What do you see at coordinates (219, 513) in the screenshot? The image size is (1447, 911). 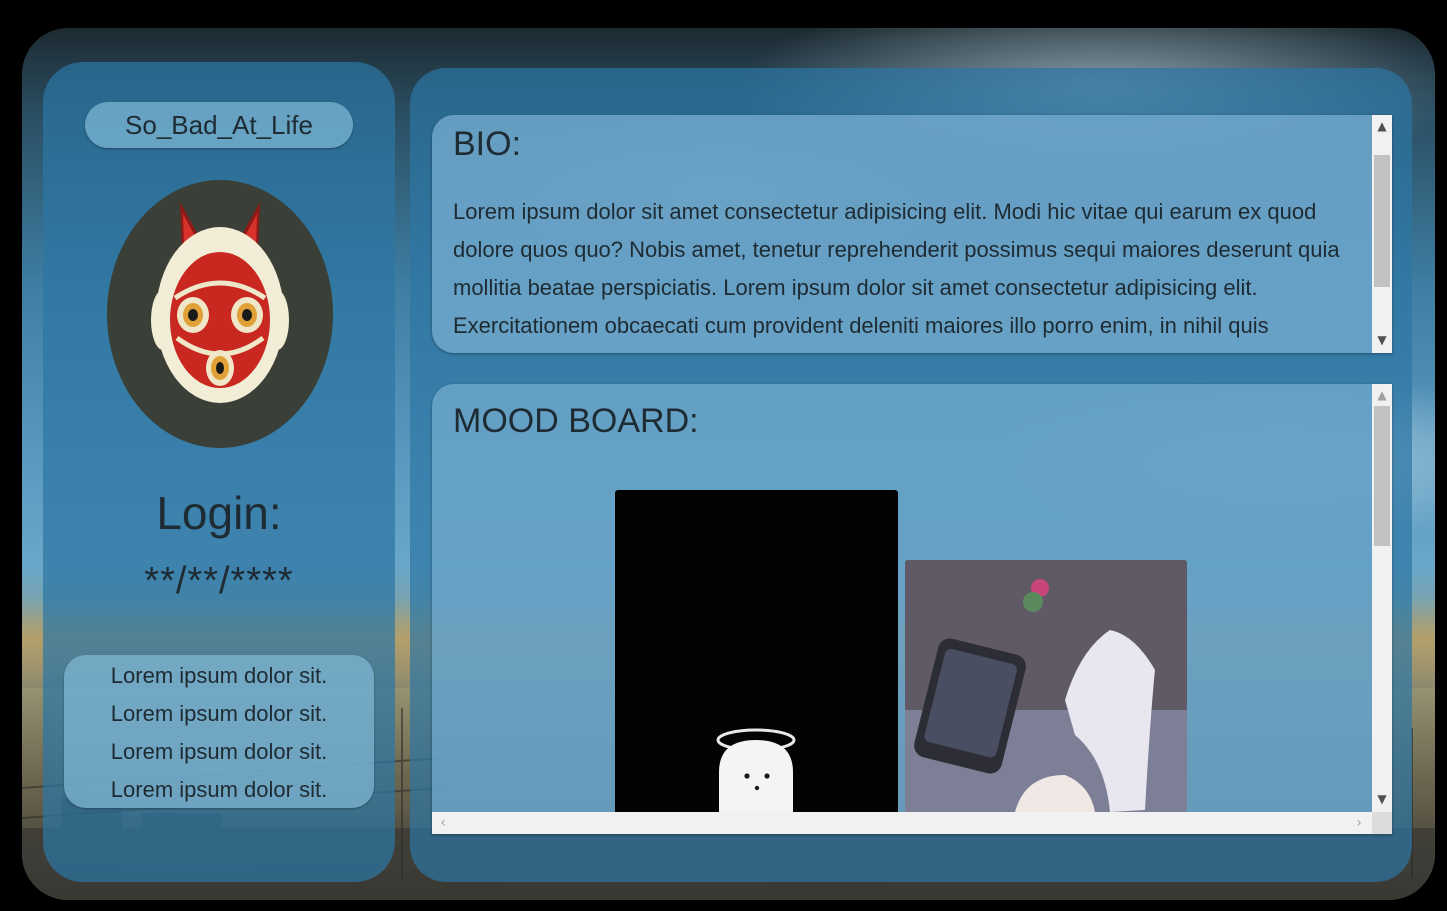 I see `login-label: Login:` at bounding box center [219, 513].